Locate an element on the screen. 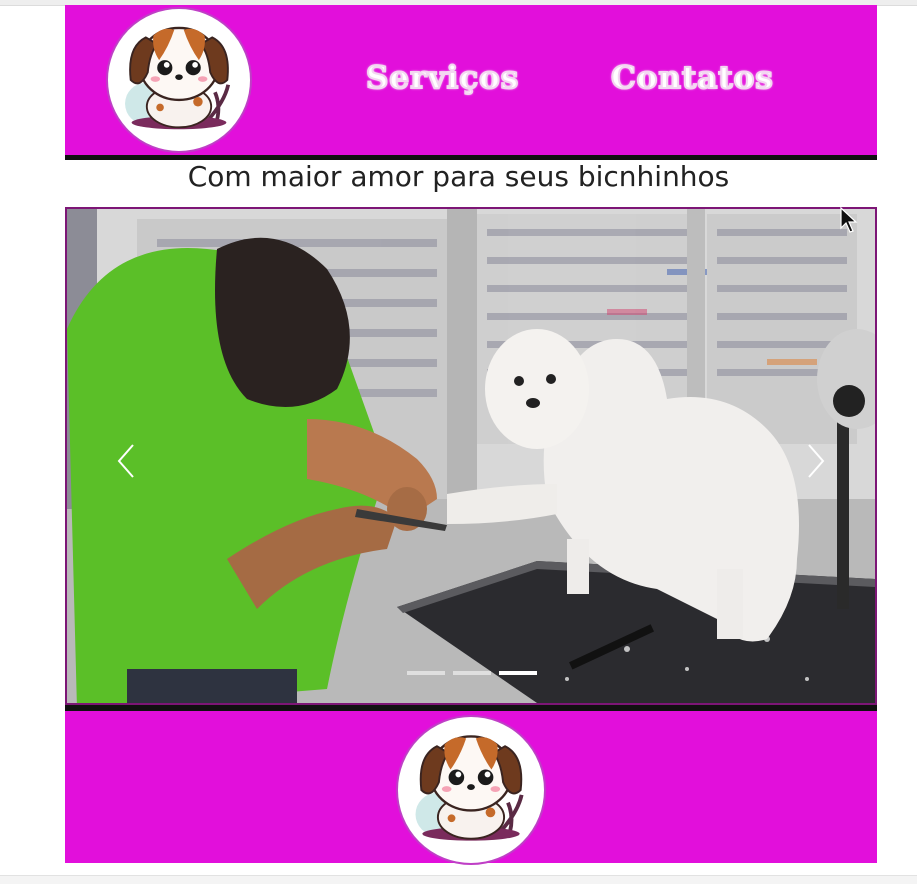  page-tagline: Com maior amor para seus bicnhinhos is located at coordinates (458, 176).